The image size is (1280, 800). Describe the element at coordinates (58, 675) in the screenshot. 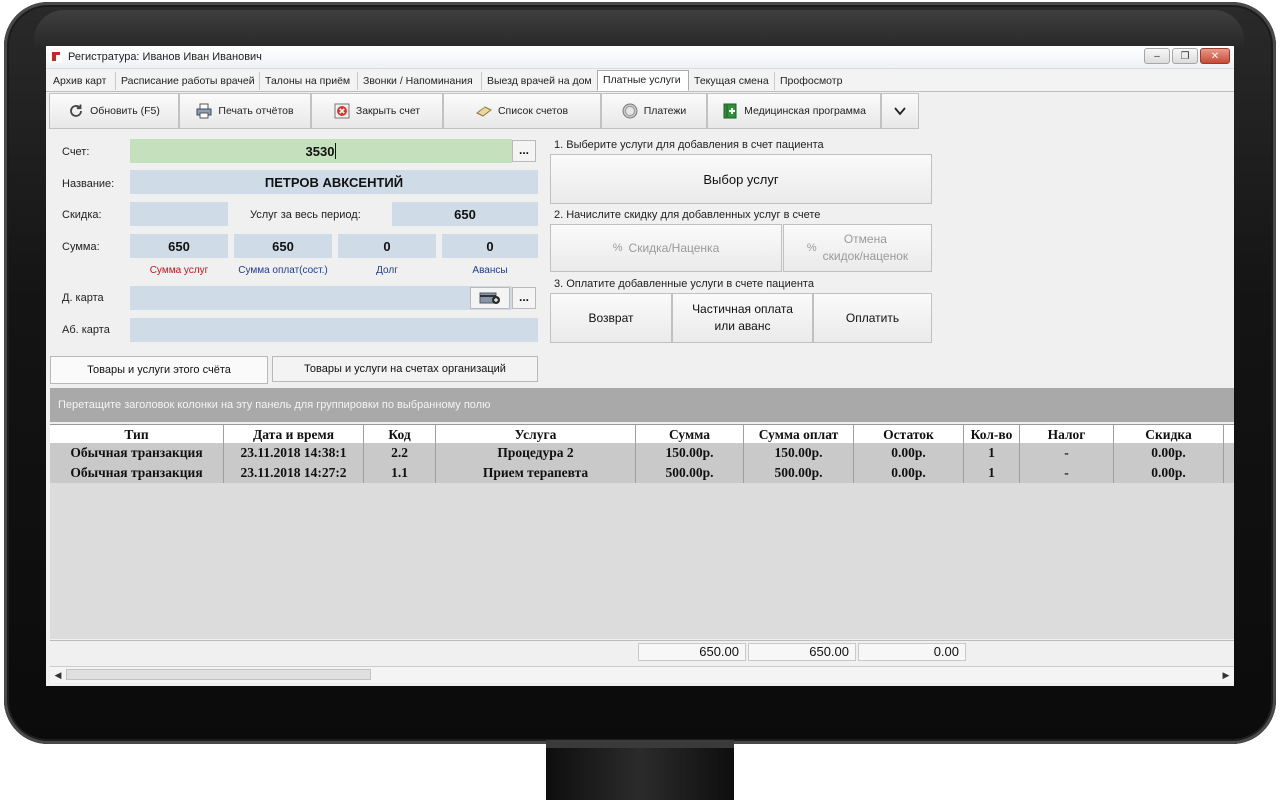

I see `scroll-left-icon: ◀` at that location.